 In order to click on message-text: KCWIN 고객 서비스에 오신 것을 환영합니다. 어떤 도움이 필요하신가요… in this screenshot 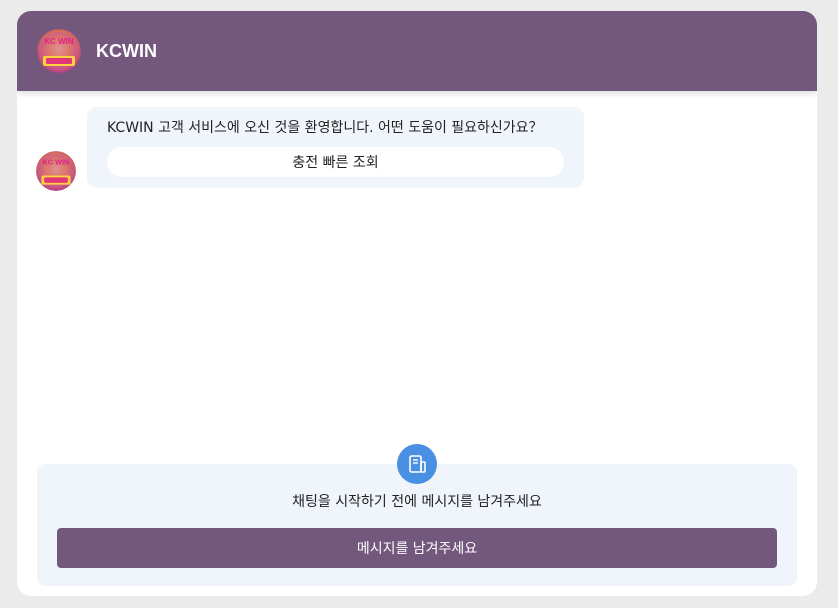, I will do `click(325, 128)`.